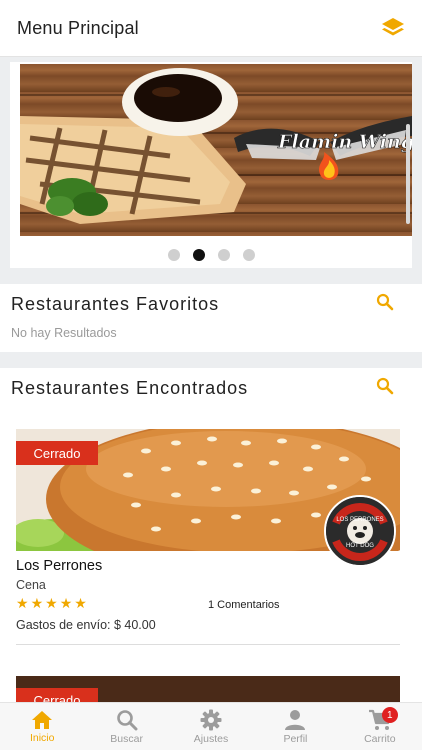  I want to click on carousel-dot-active, so click(198, 255).